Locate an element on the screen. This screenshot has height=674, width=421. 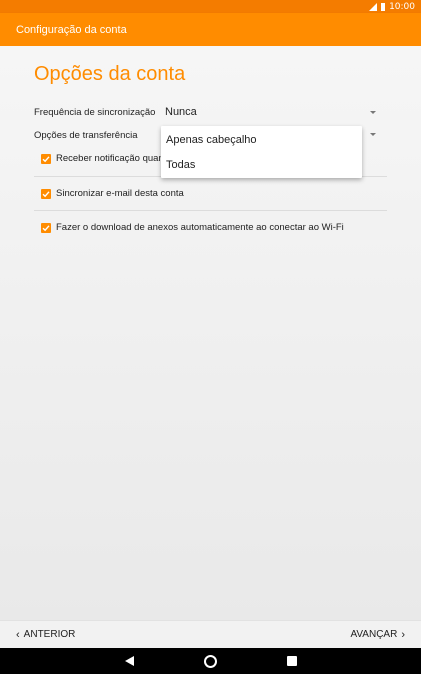
transfer-options-label: Opções de transferência is located at coordinates (86, 135).